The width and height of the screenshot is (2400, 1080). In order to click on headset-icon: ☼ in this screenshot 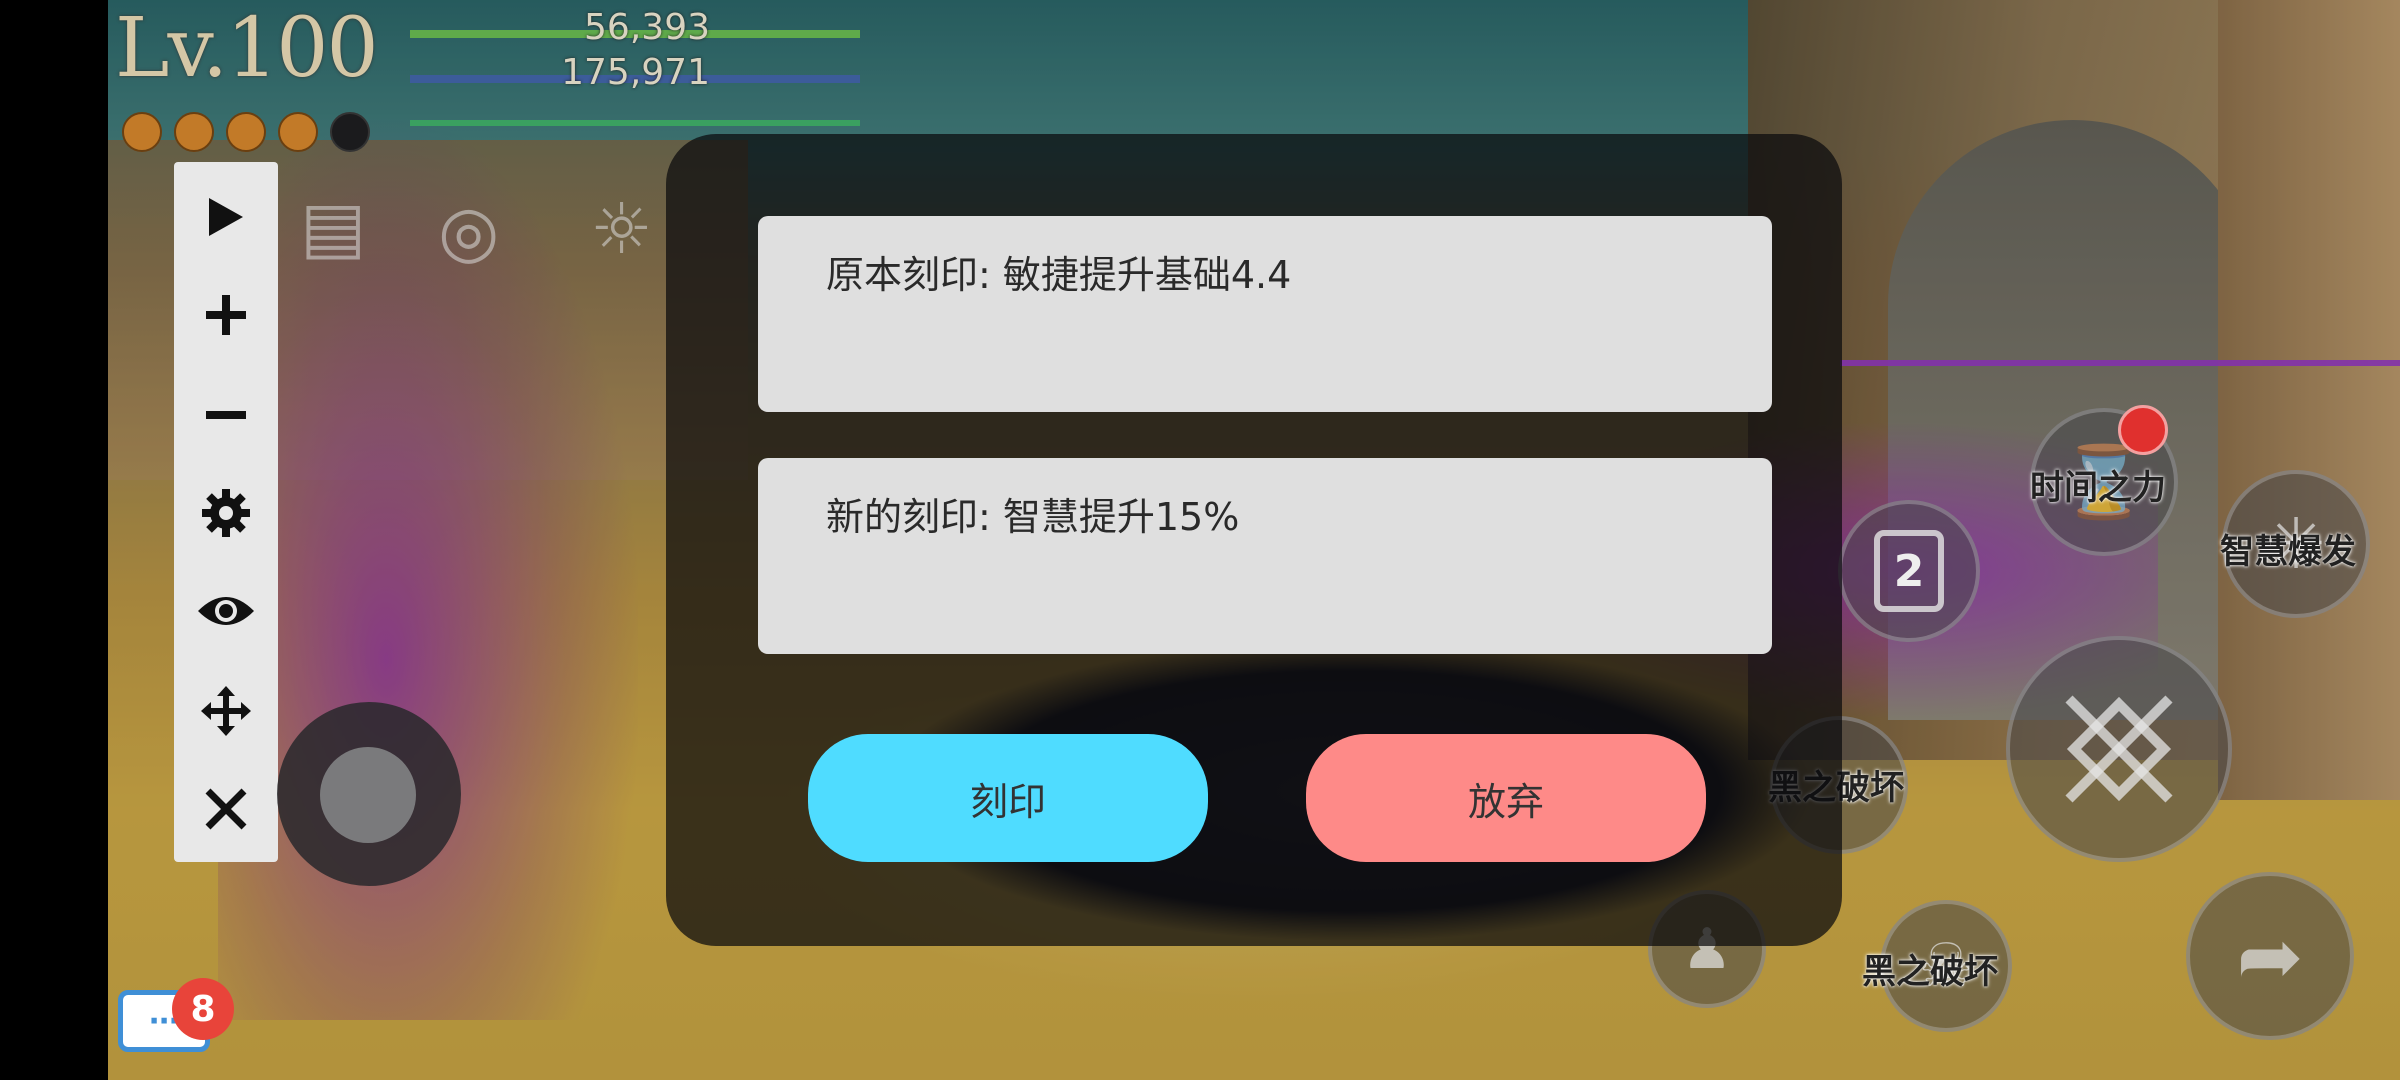, I will do `click(621, 229)`.